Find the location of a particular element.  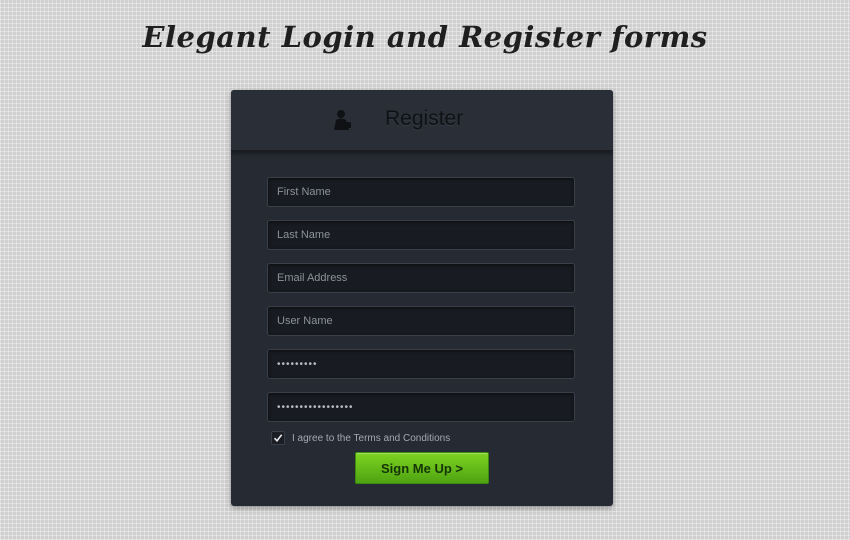

user-silhouette-icon is located at coordinates (342, 120).